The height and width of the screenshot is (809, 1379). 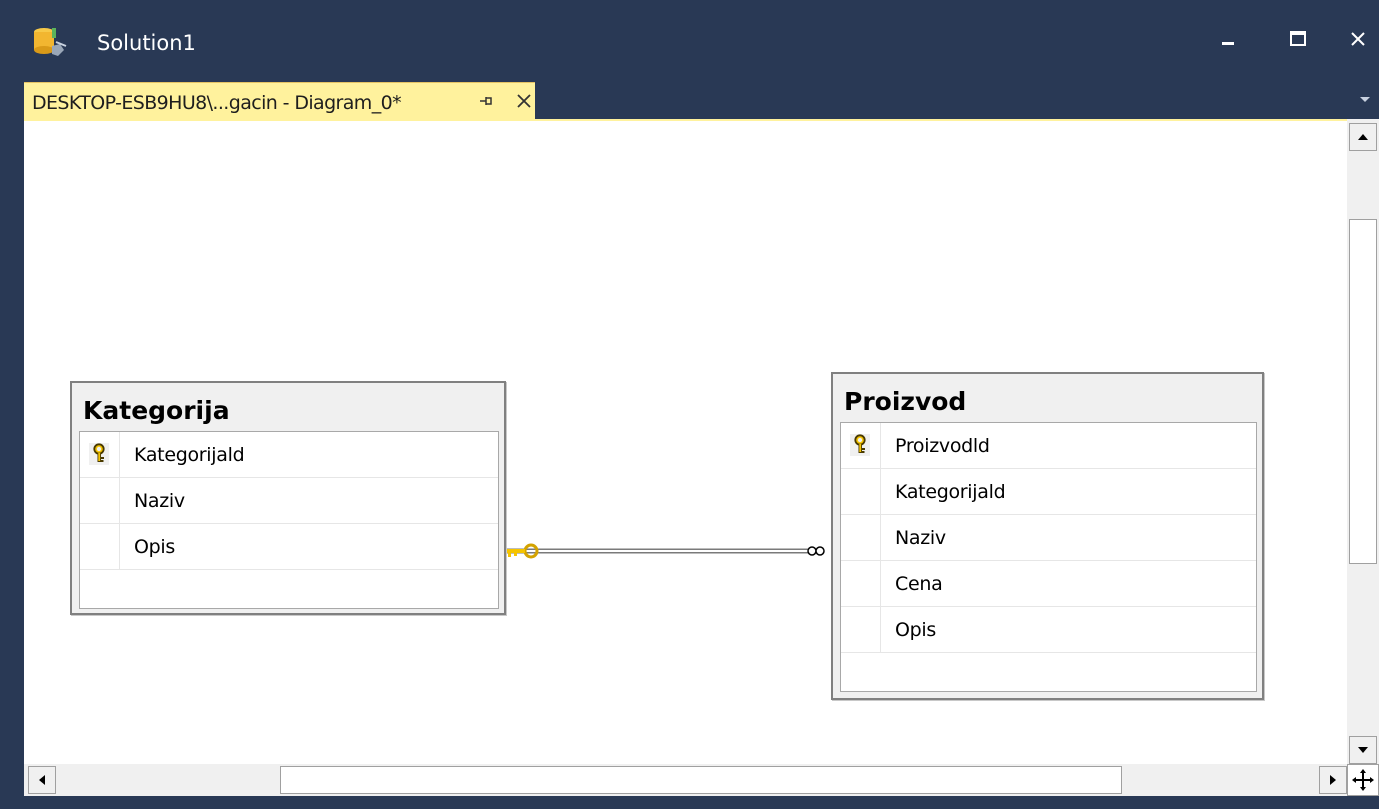 What do you see at coordinates (689, 100) in the screenshot?
I see `document-tab-strip: DESKTOP-ESB9HU8\...gacin - Diagram_0*` at bounding box center [689, 100].